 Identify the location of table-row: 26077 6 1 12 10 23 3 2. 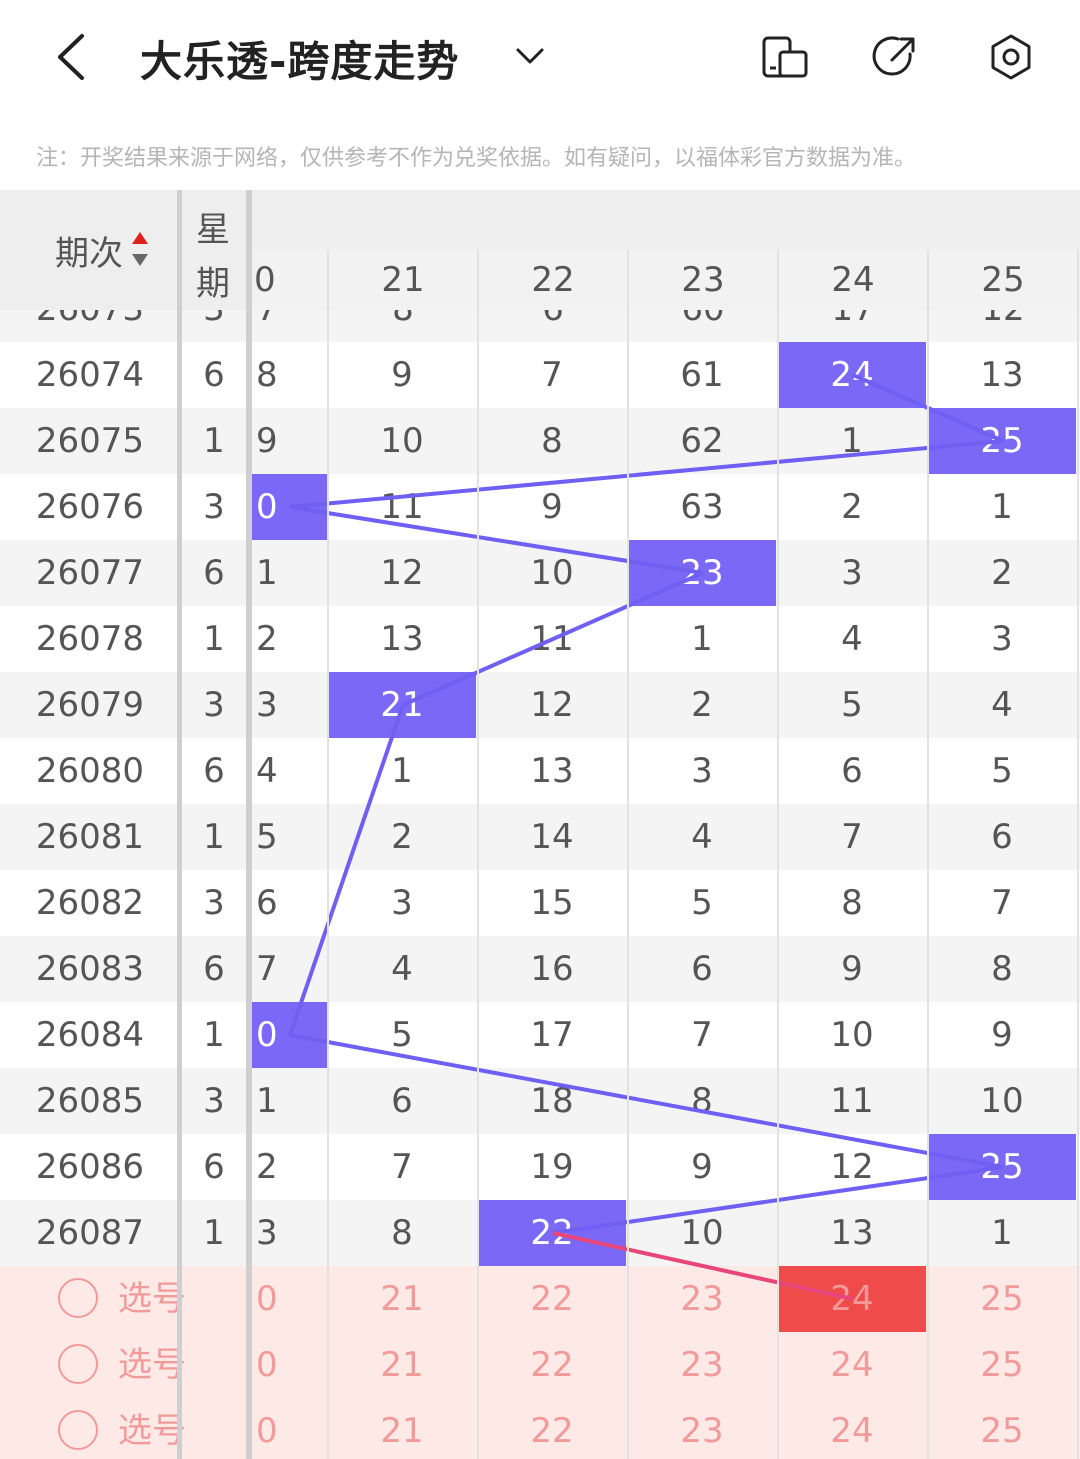
(540, 573).